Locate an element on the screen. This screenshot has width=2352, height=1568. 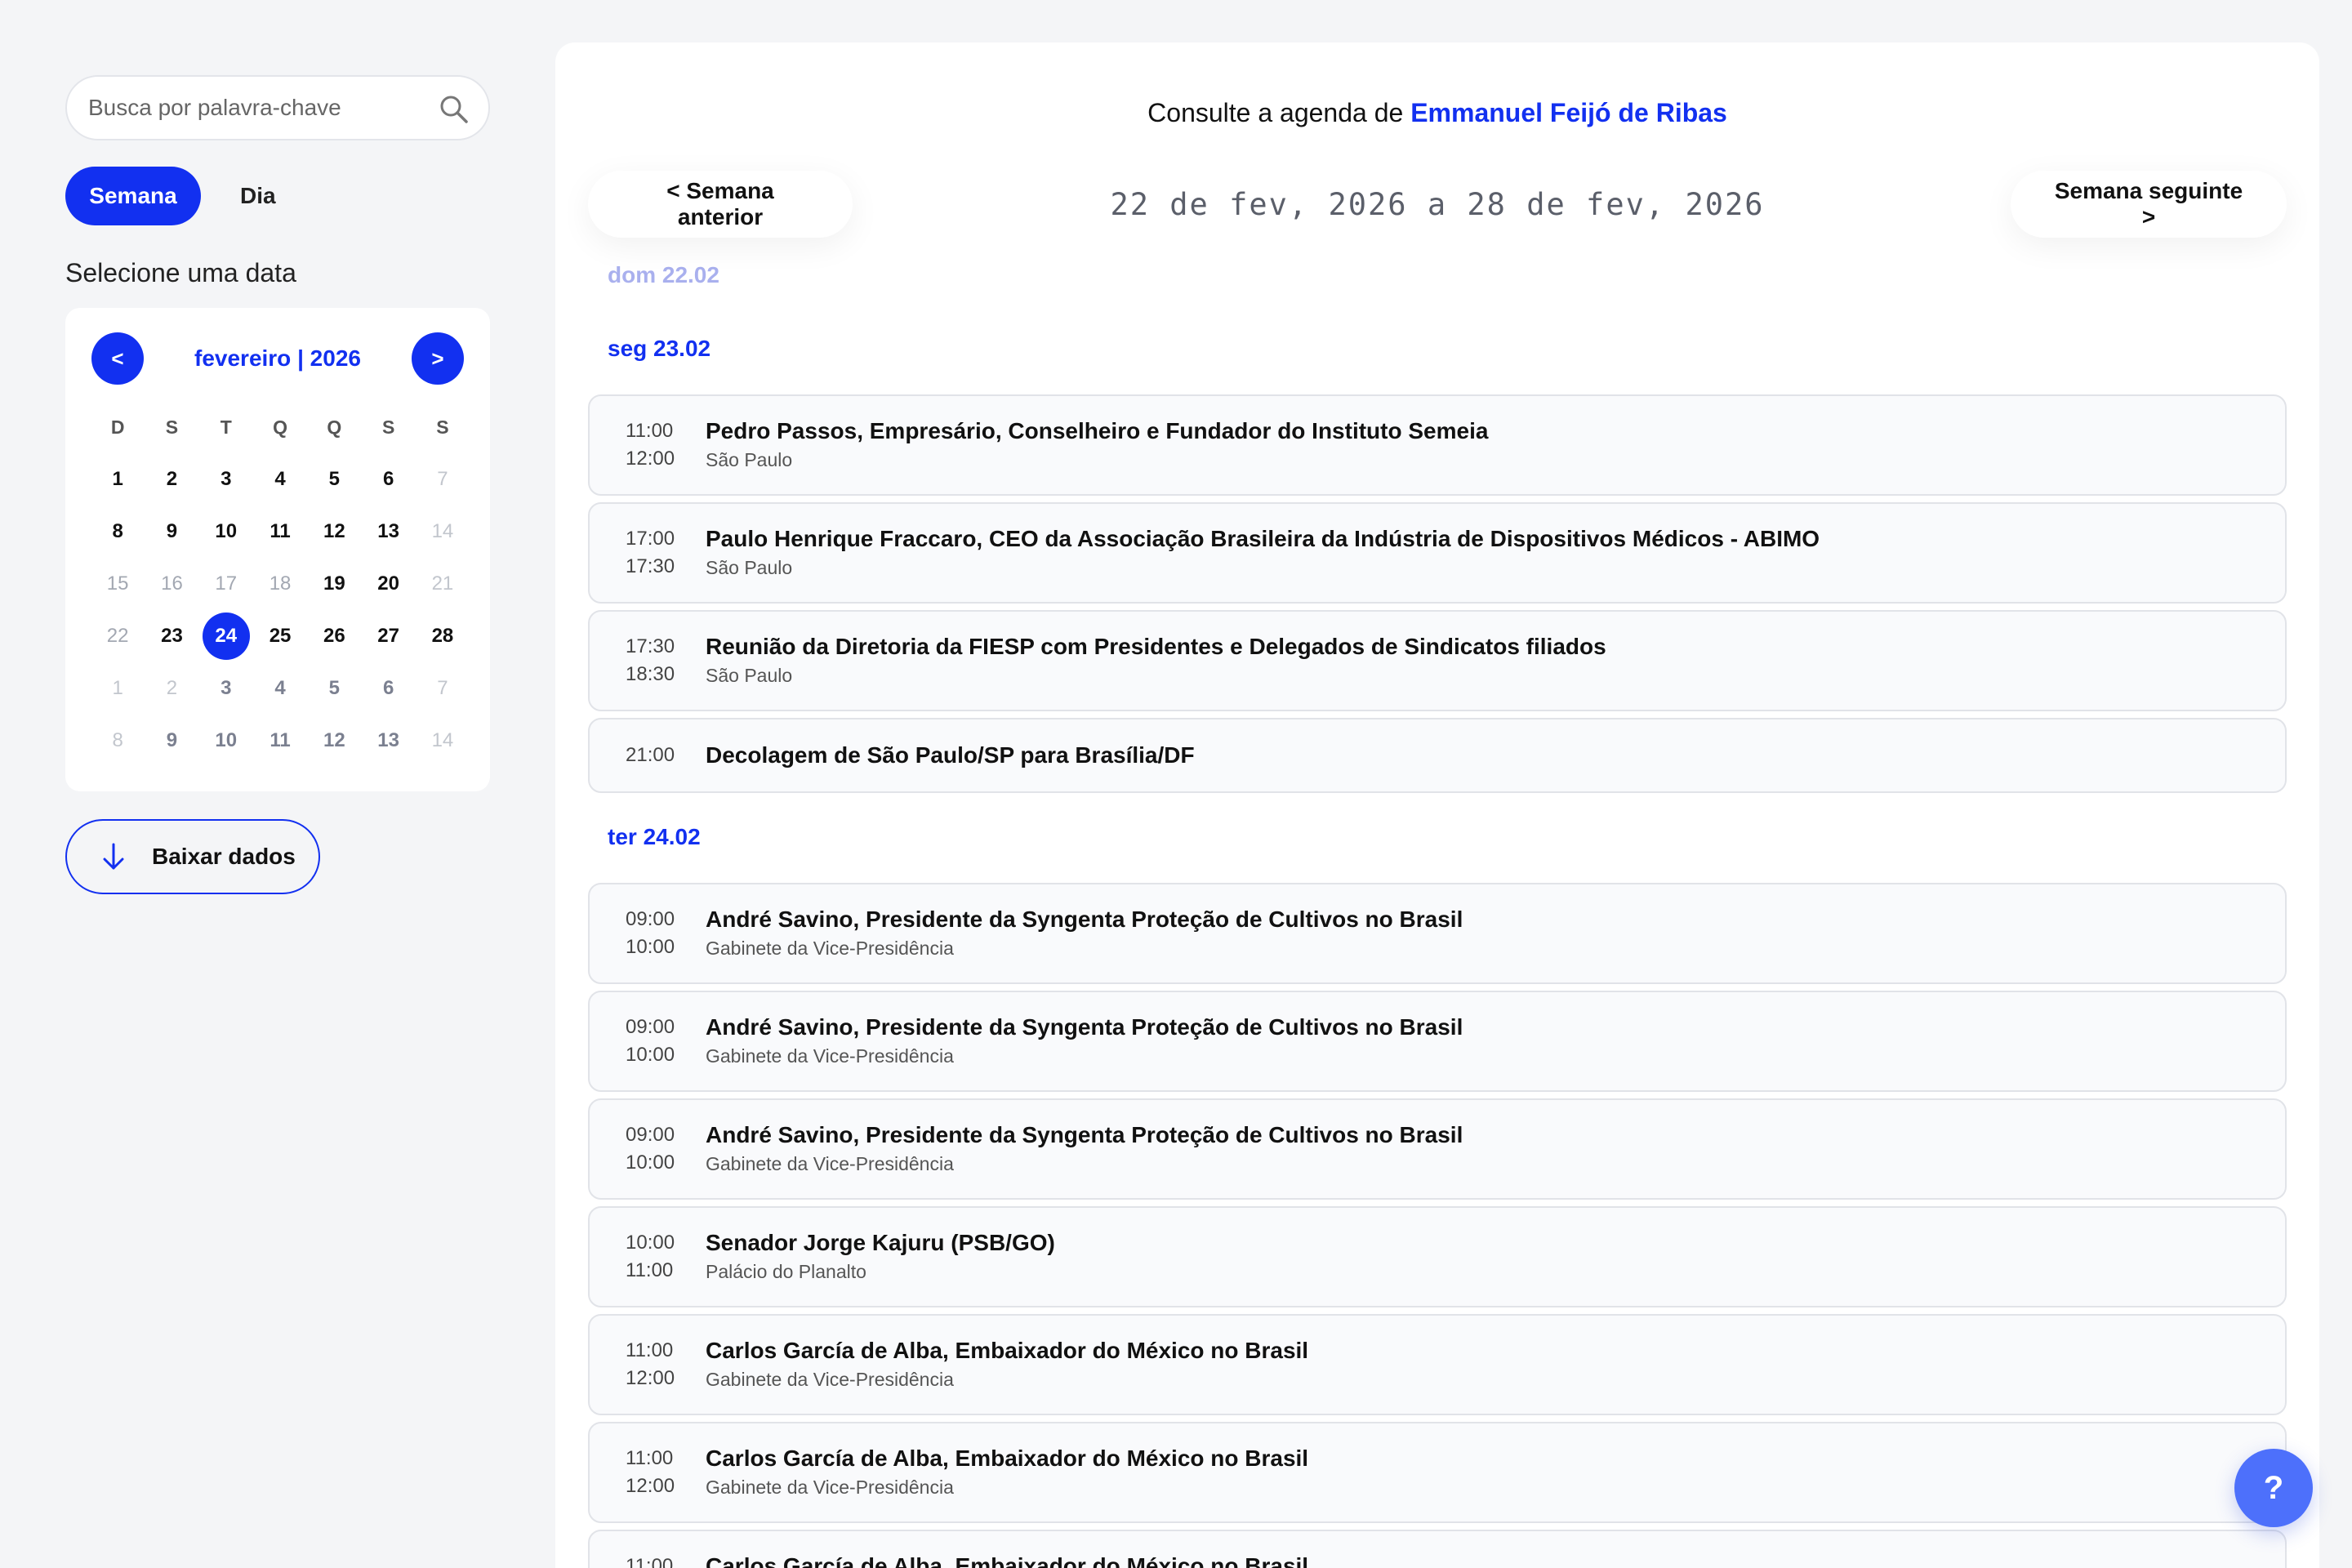
event-end-time: 12:00 is located at coordinates (650, 459).